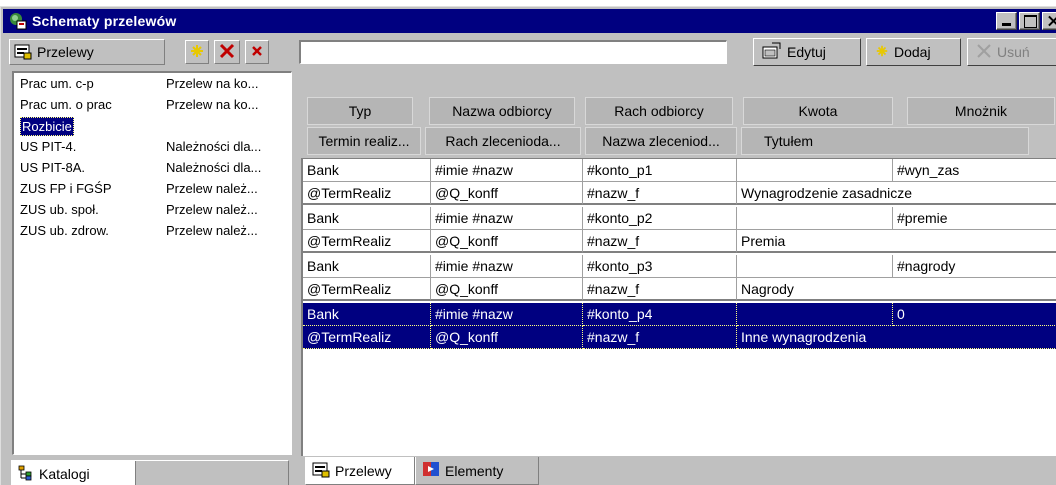 Image resolution: width=1056 pixels, height=485 pixels. Describe the element at coordinates (677, 471) in the screenshot. I see `right-bottom-tabs: Przelewy Elementy` at that location.